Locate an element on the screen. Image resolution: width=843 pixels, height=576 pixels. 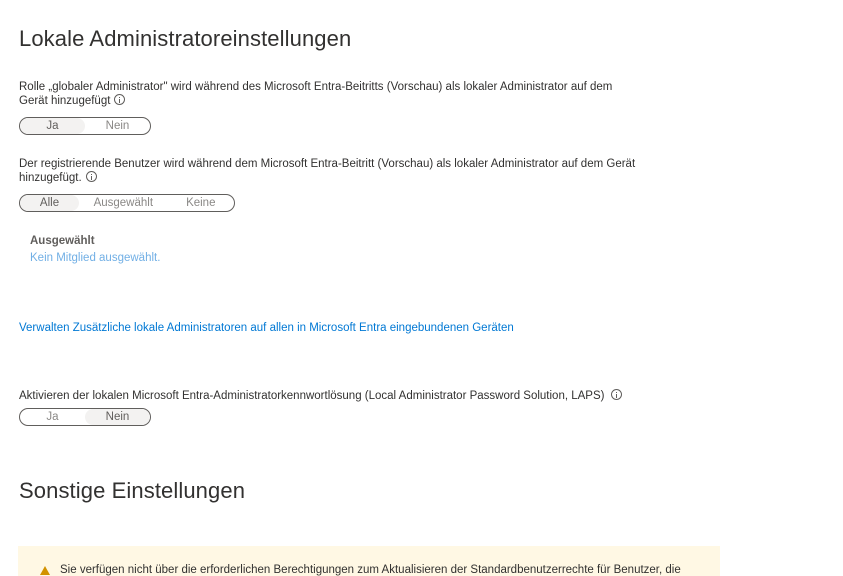
global-admin-label-line2: Gerät hinzugefügt is located at coordinates (65, 101).